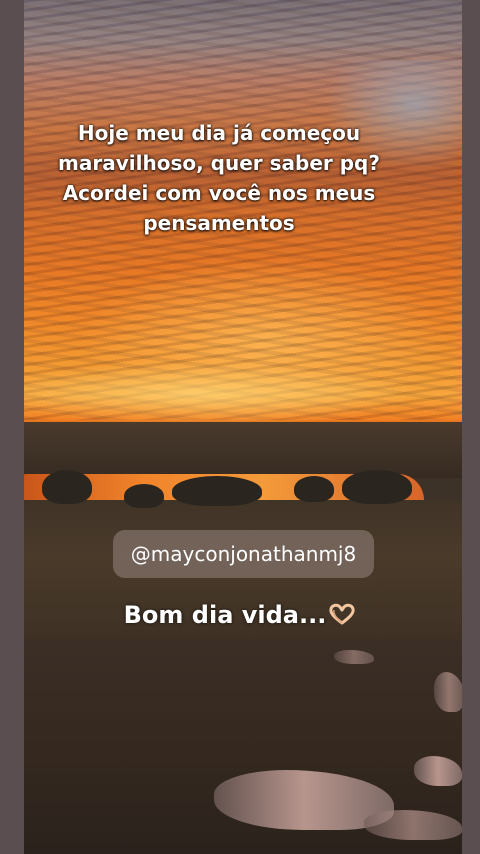 The image size is (480, 854). I want to click on heart-hands-icon, so click(342, 612).